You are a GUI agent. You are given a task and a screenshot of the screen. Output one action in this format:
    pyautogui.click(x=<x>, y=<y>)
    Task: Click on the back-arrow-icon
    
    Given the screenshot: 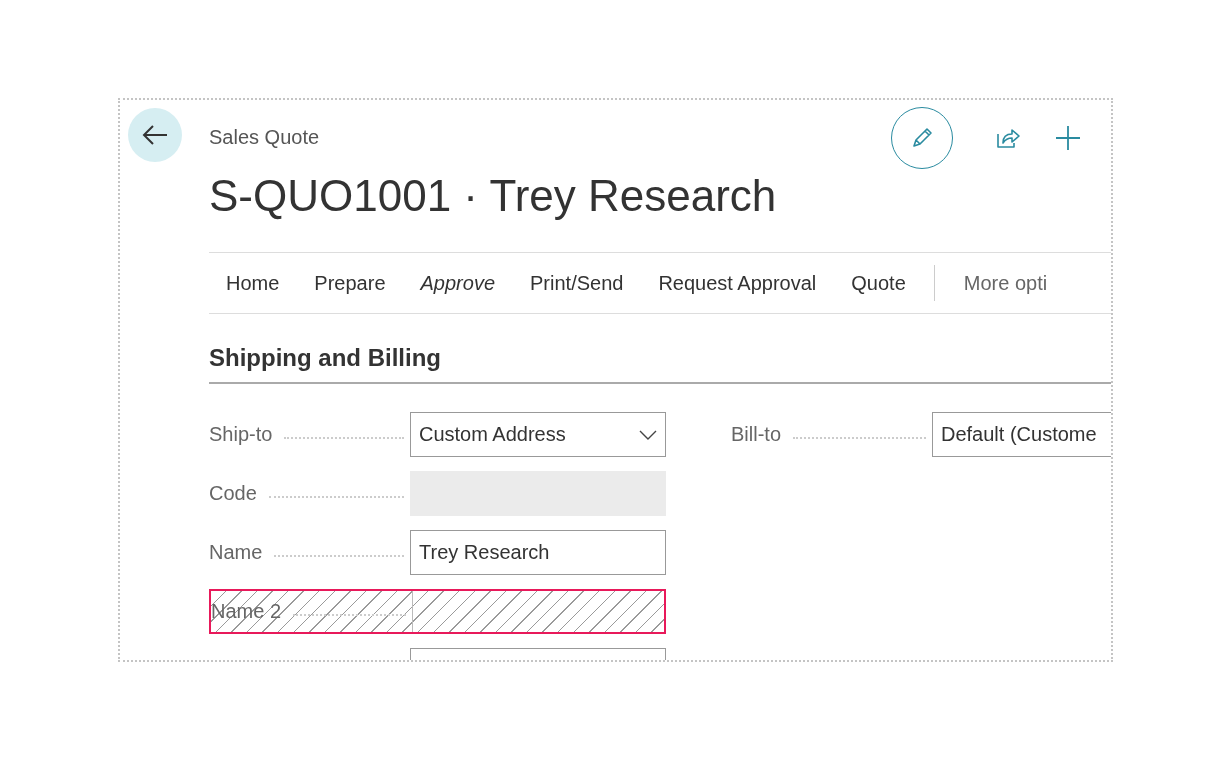 What is the action you would take?
    pyautogui.click(x=155, y=135)
    